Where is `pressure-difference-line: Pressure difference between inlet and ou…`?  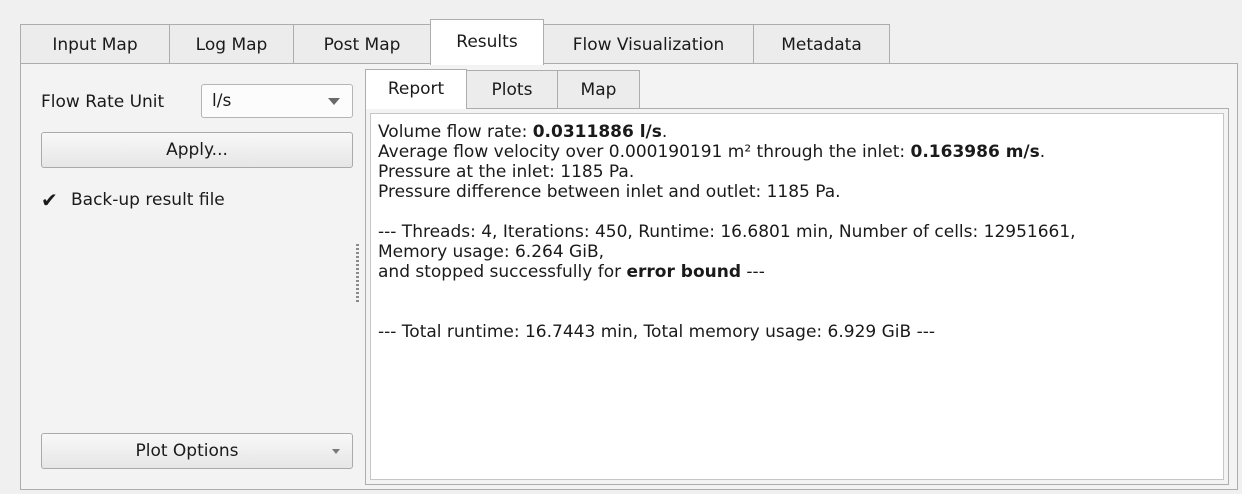
pressure-difference-line: Pressure difference between inlet and ou… is located at coordinates (609, 192).